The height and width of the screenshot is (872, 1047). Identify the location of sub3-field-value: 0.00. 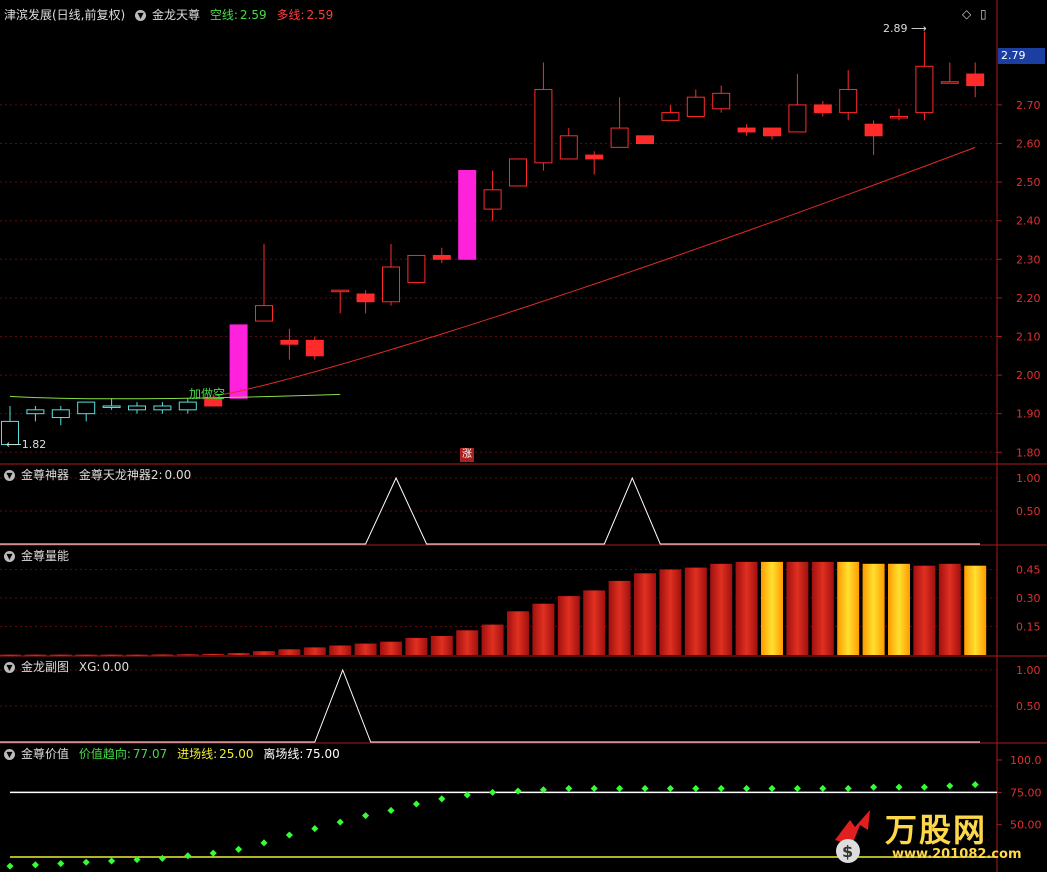
(116, 667).